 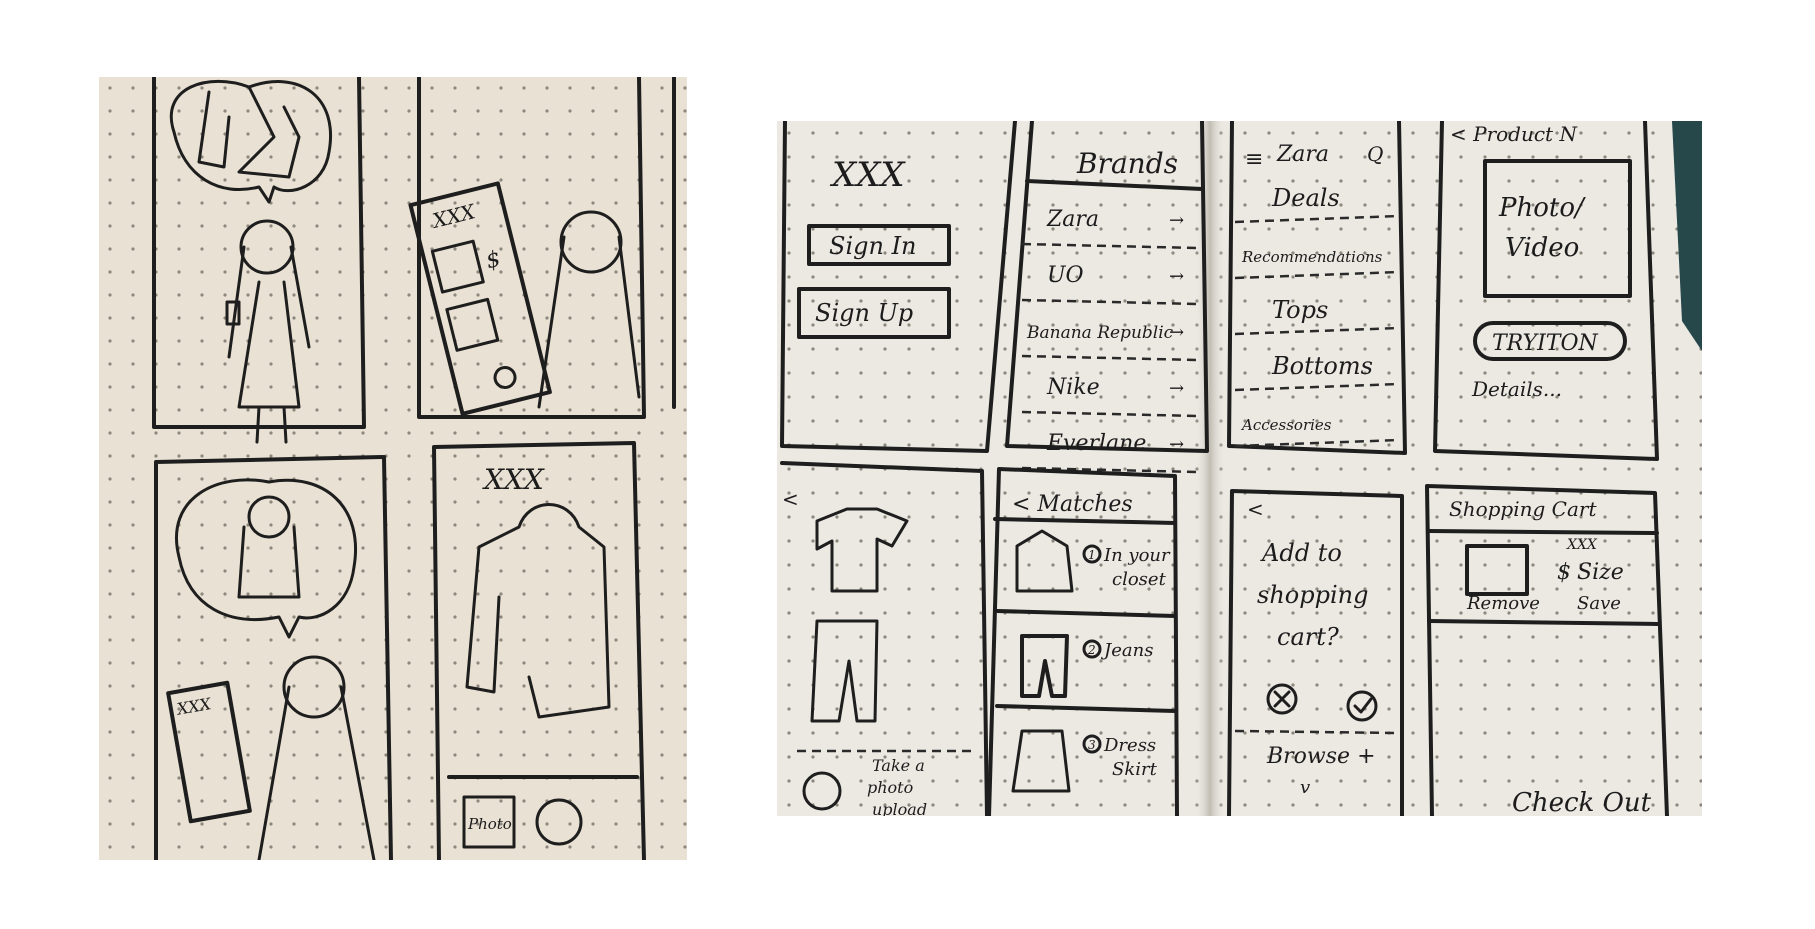 What do you see at coordinates (1514, 134) in the screenshot?
I see `product-header: < Product N` at bounding box center [1514, 134].